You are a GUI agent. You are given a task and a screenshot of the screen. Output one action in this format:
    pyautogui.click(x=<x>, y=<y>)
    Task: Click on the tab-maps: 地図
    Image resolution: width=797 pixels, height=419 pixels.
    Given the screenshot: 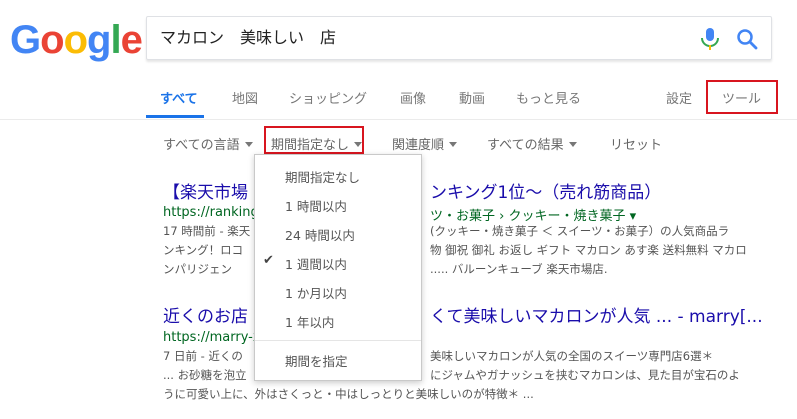 What is the action you would take?
    pyautogui.click(x=245, y=97)
    